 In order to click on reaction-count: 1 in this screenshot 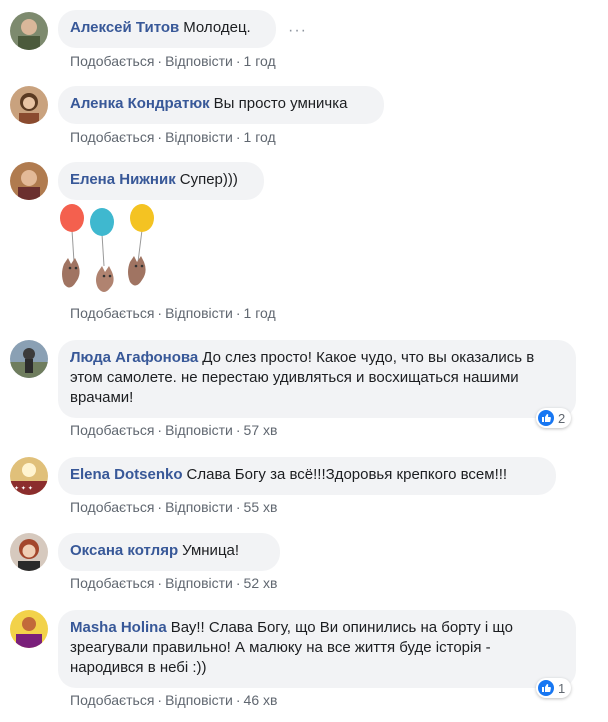, I will do `click(554, 688)`.